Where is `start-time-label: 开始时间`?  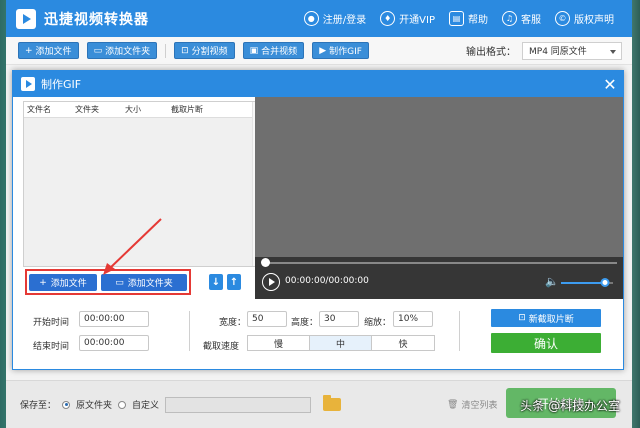 start-time-label: 开始时间 is located at coordinates (51, 323).